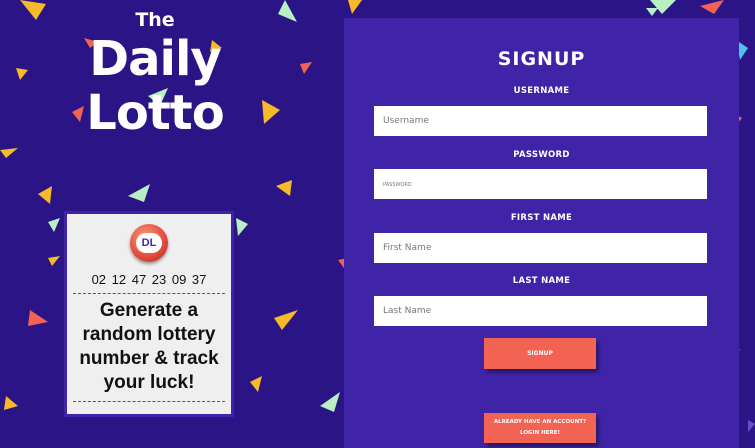 The height and width of the screenshot is (448, 755). Describe the element at coordinates (541, 281) in the screenshot. I see `last-name-label: LAST NAME` at that location.